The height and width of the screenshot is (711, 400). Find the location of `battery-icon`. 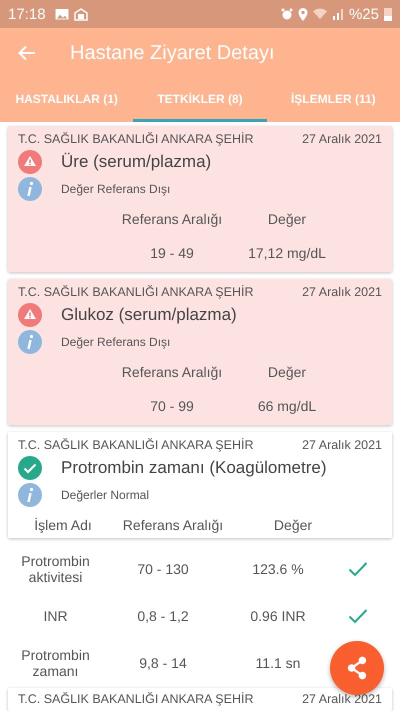

battery-icon is located at coordinates (388, 14).